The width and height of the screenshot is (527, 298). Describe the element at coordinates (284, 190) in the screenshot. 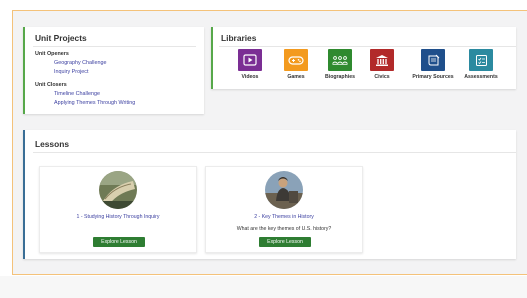

I see `lesson-2-thumbnail` at that location.